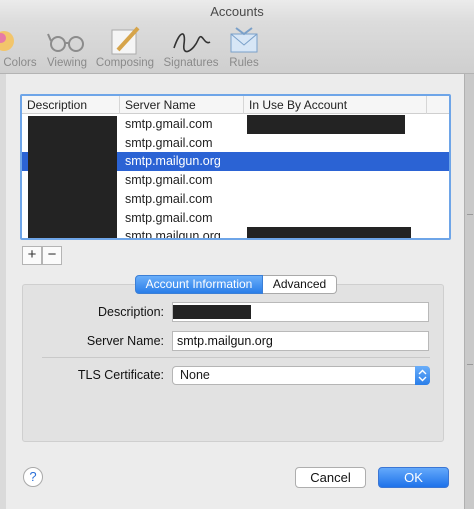  Describe the element at coordinates (212, 312) in the screenshot. I see `redacted-description-value` at that location.